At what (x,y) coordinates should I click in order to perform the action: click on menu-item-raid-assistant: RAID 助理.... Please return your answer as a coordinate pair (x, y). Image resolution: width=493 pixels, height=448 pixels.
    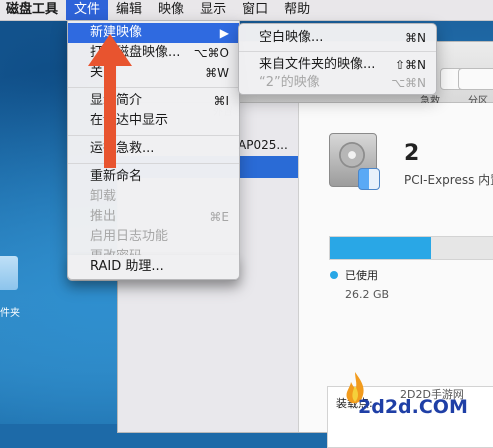
    Looking at the image, I should click on (153, 267).